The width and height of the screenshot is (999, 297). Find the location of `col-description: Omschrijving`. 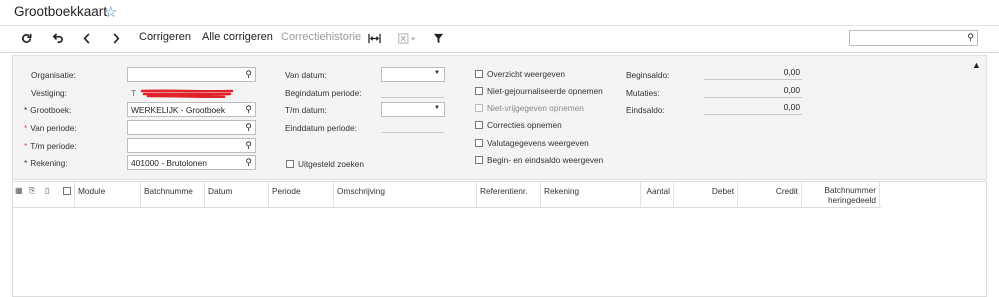

col-description: Omschrijving is located at coordinates (405, 195).